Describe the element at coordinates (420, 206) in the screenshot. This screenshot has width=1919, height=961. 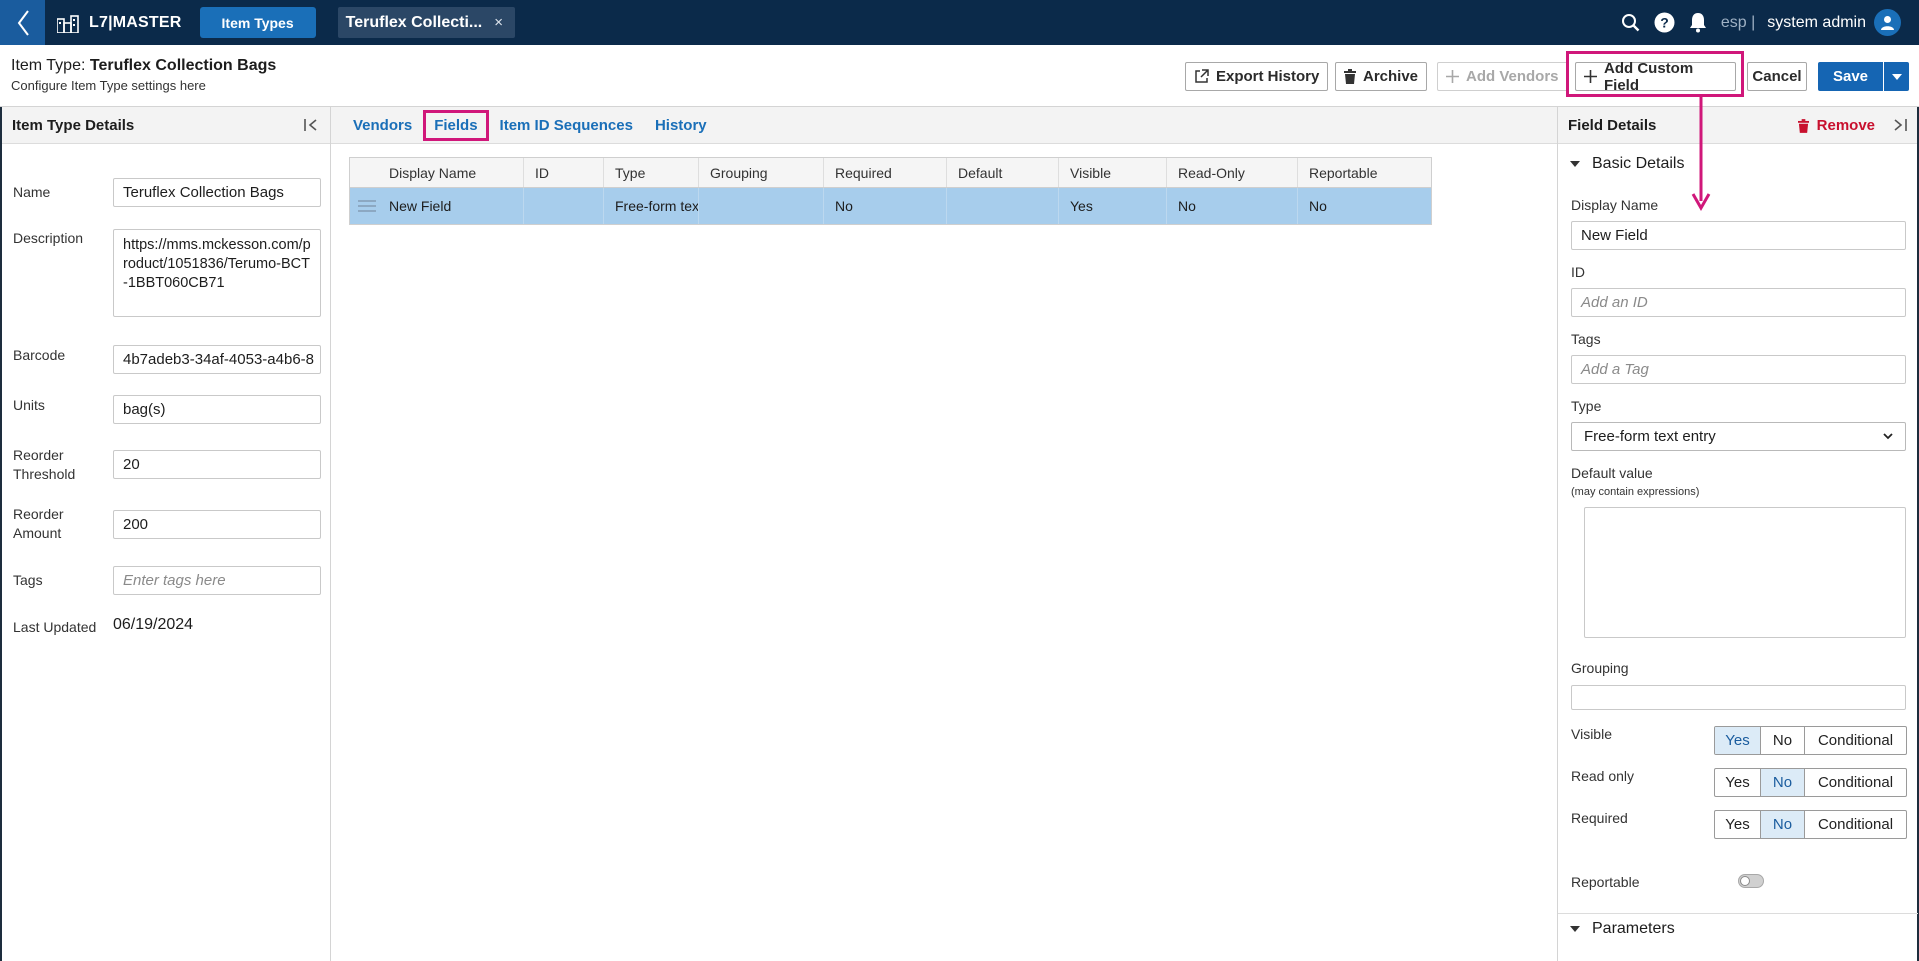
I see `cell-display-name-text: New Field` at that location.